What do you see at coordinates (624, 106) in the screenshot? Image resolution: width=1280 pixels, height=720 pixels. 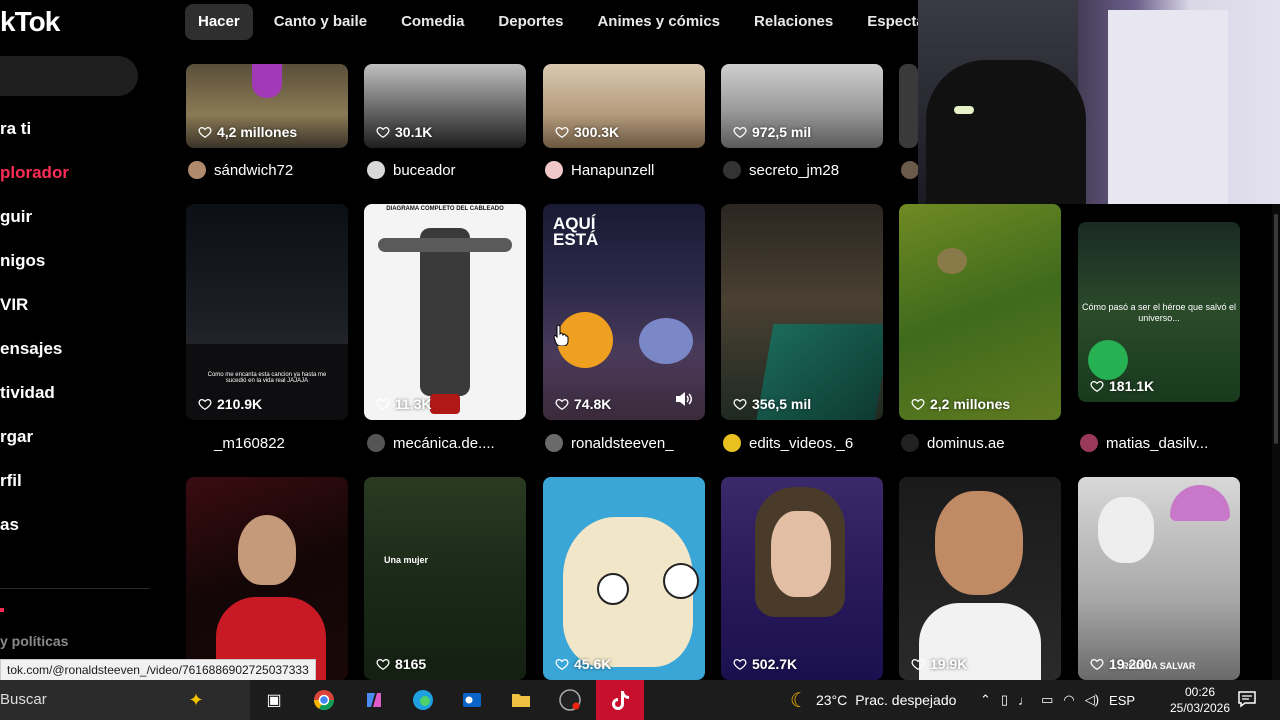 I see `video-card: 300.3K` at bounding box center [624, 106].